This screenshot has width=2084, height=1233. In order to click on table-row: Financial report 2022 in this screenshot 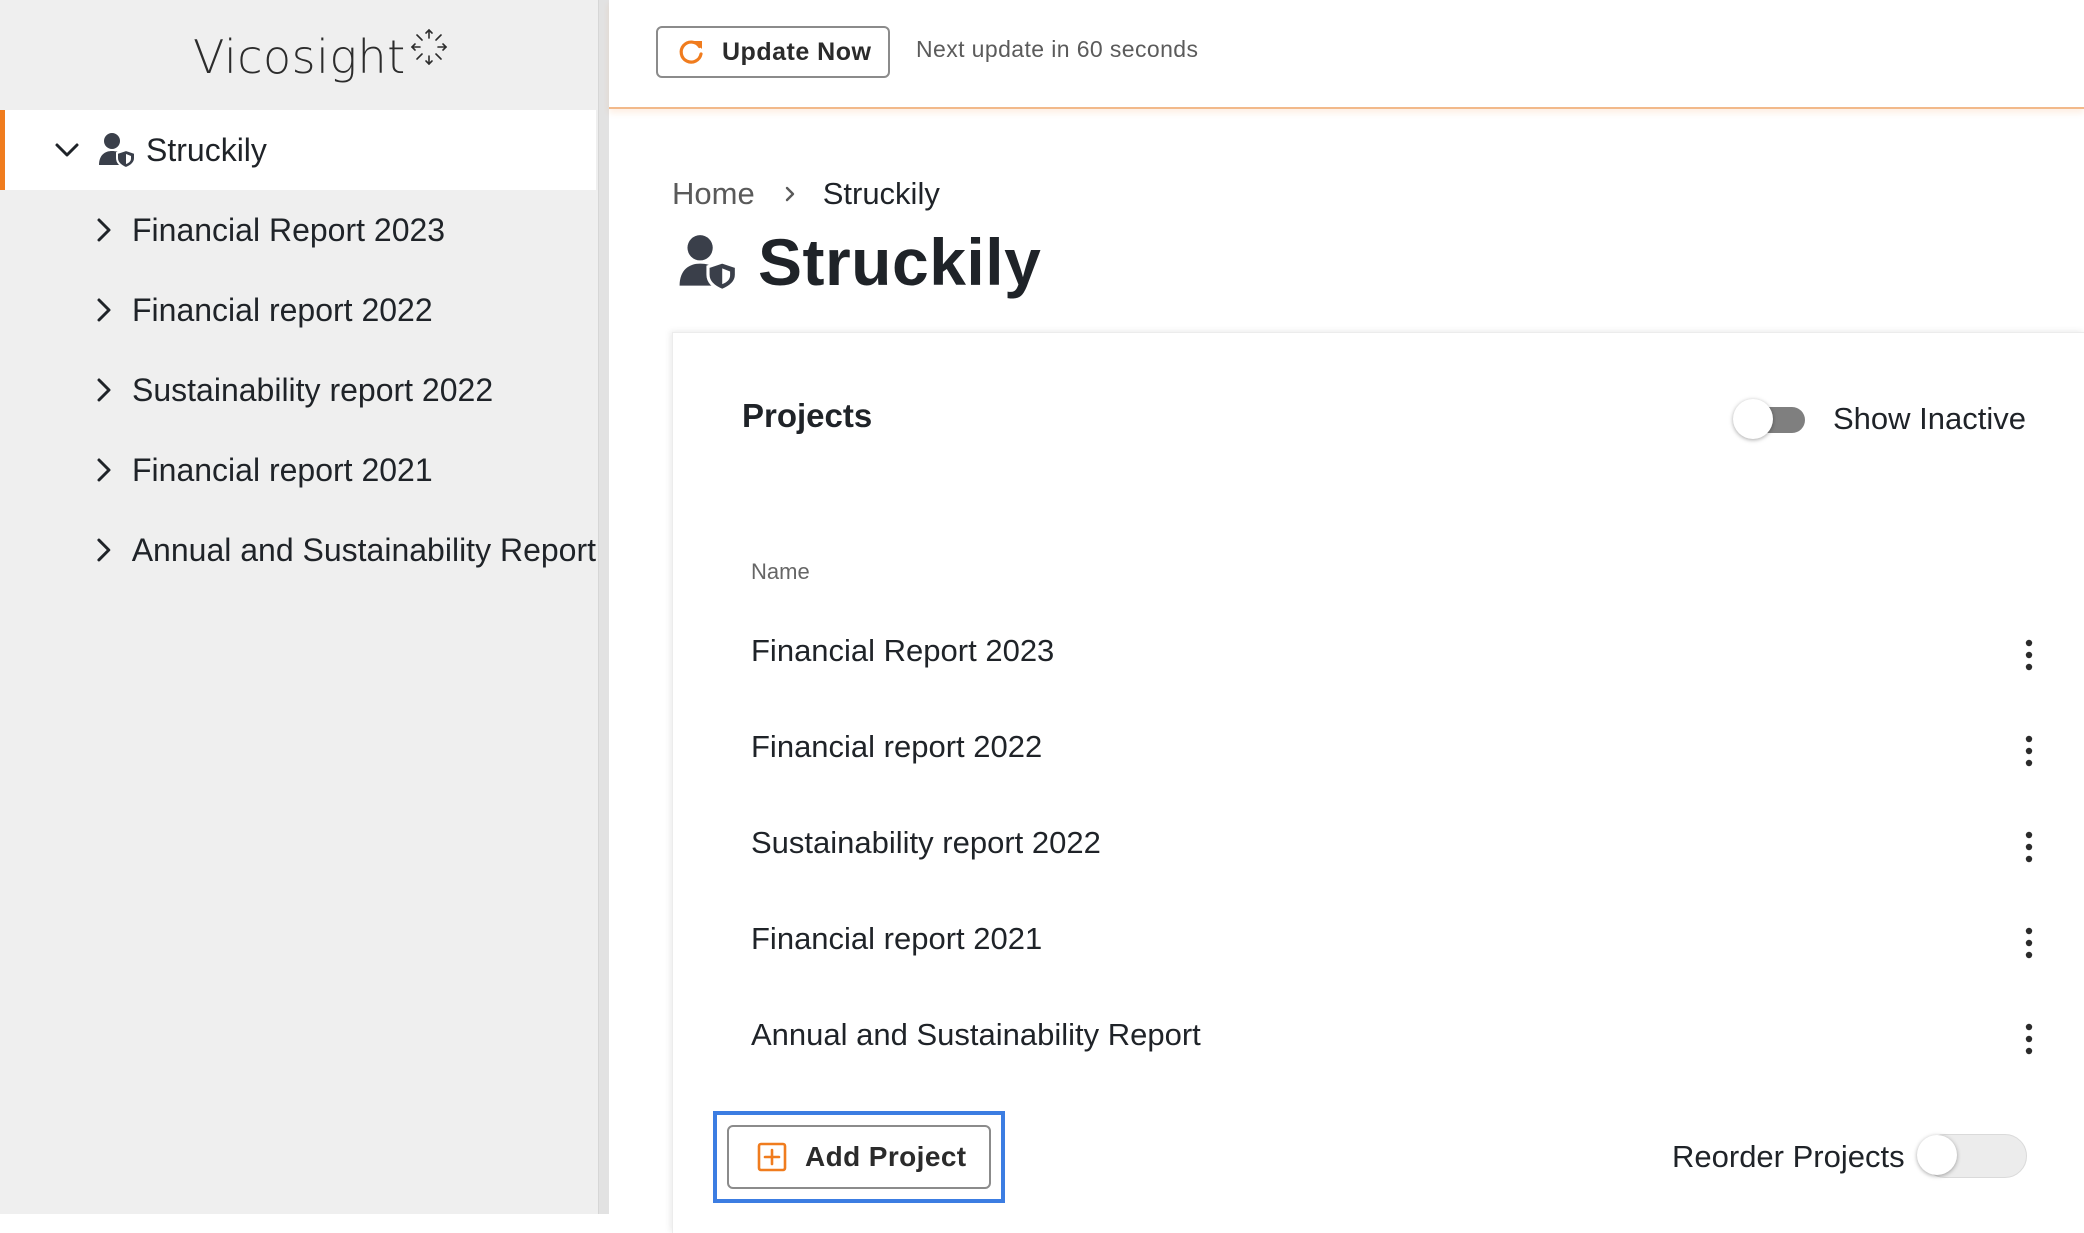, I will do `click(1378, 751)`.